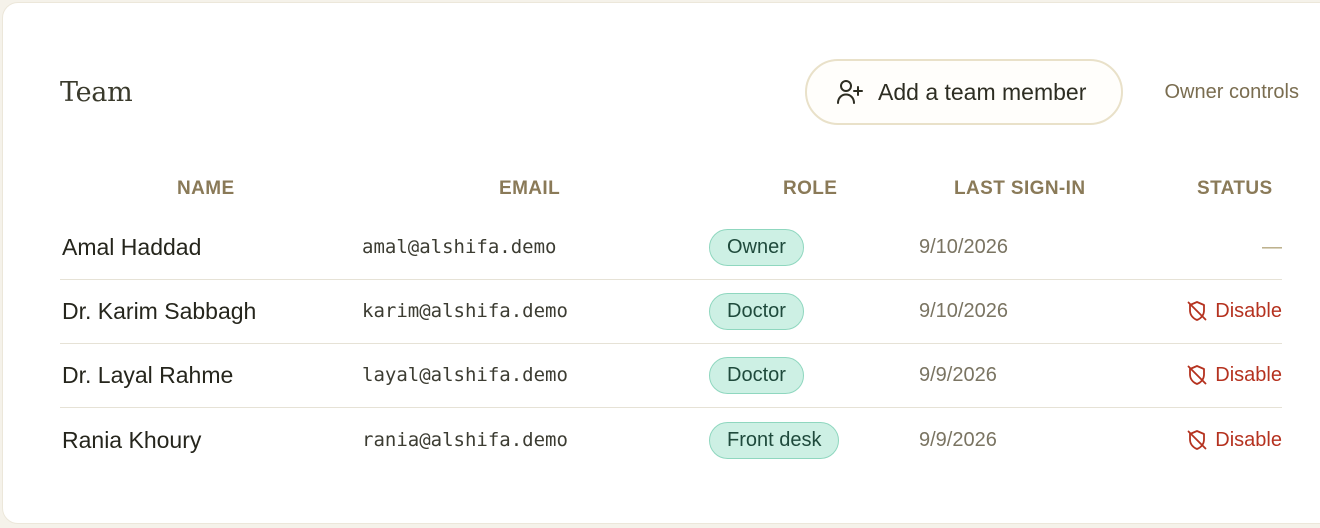 The width and height of the screenshot is (1320, 528). I want to click on member-email: rania@alshifa.demo, so click(465, 440).